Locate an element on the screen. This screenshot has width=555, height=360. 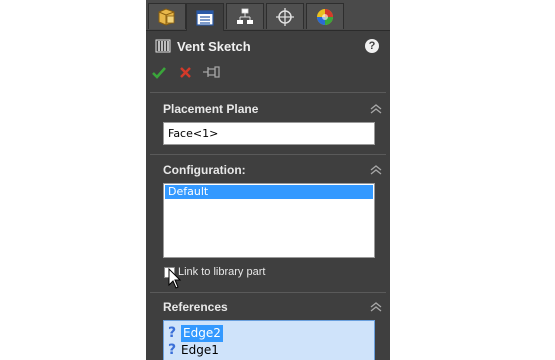
manager-tabbar is located at coordinates (268, 15).